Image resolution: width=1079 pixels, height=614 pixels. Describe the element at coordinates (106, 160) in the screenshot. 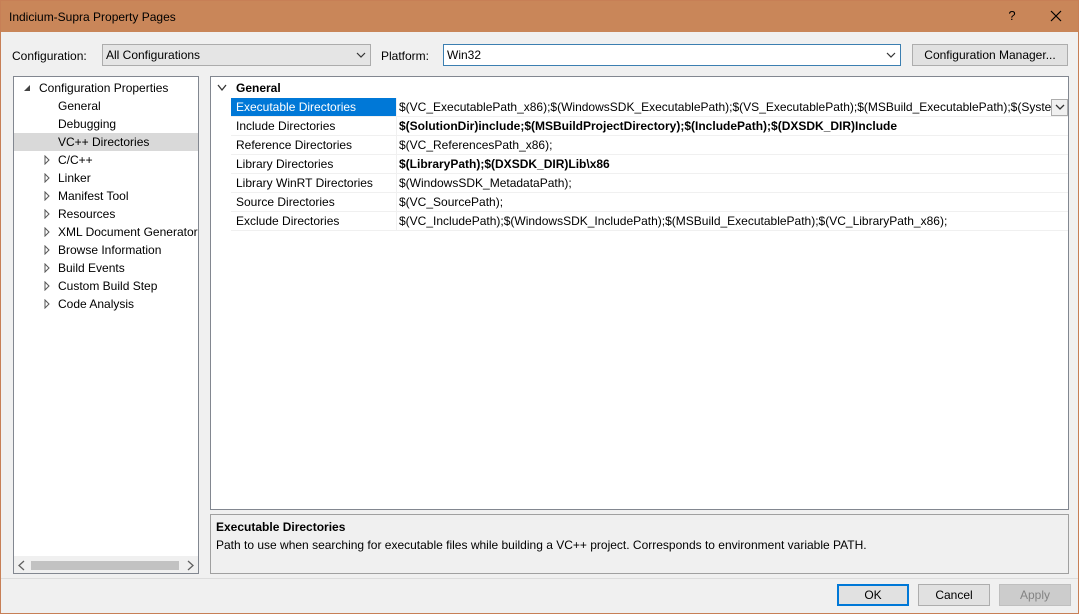

I see `tree-item-c-cpp: C/C++` at that location.